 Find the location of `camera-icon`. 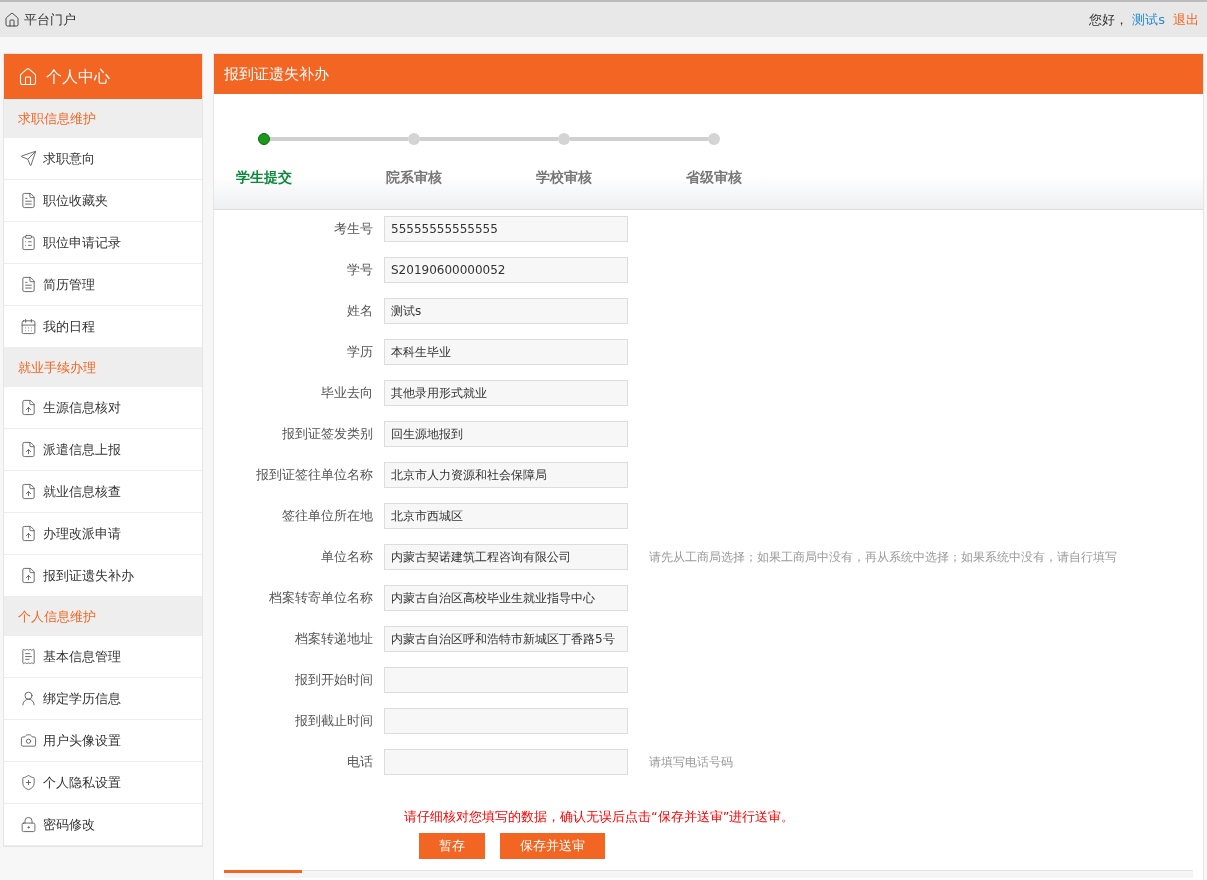

camera-icon is located at coordinates (28, 740).